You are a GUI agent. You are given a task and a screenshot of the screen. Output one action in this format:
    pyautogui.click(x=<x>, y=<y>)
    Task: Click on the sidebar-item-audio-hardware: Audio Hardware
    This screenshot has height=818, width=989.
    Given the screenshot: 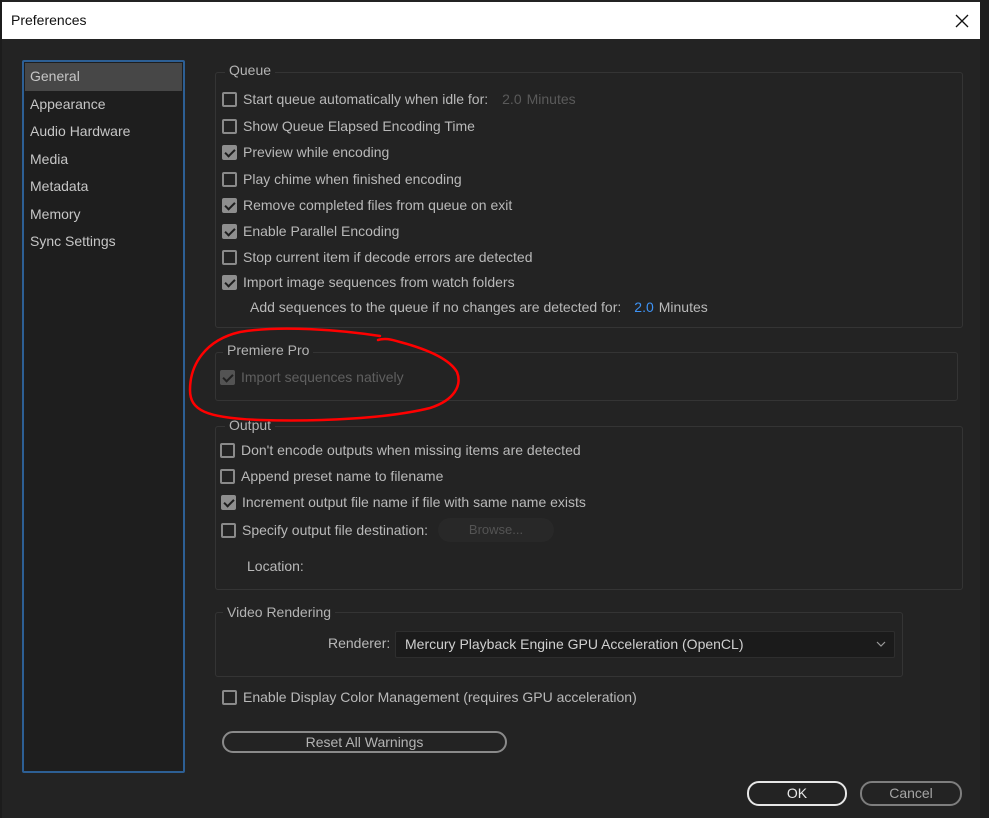 What is the action you would take?
    pyautogui.click(x=103, y=132)
    